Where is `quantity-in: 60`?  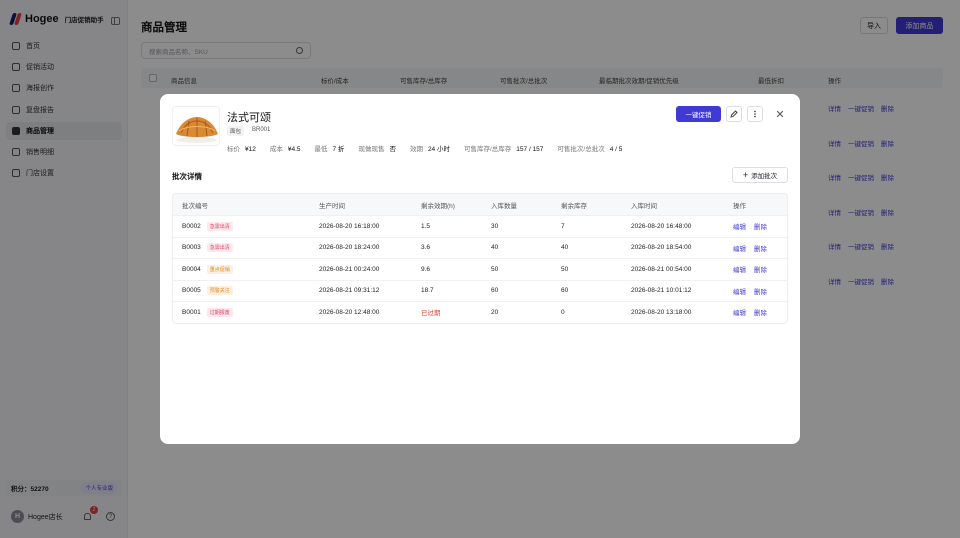
quantity-in: 60 is located at coordinates (495, 291).